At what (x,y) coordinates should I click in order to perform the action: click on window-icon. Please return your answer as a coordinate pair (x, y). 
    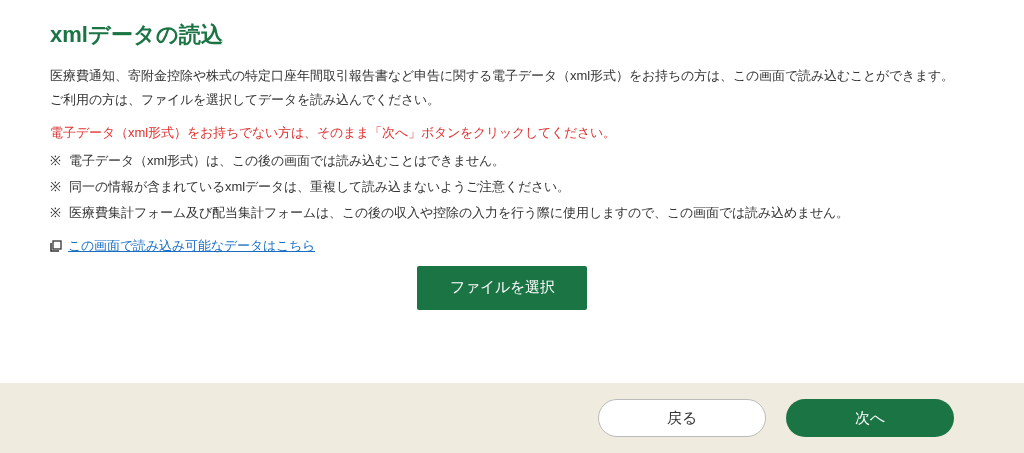
    Looking at the image, I should click on (56, 245).